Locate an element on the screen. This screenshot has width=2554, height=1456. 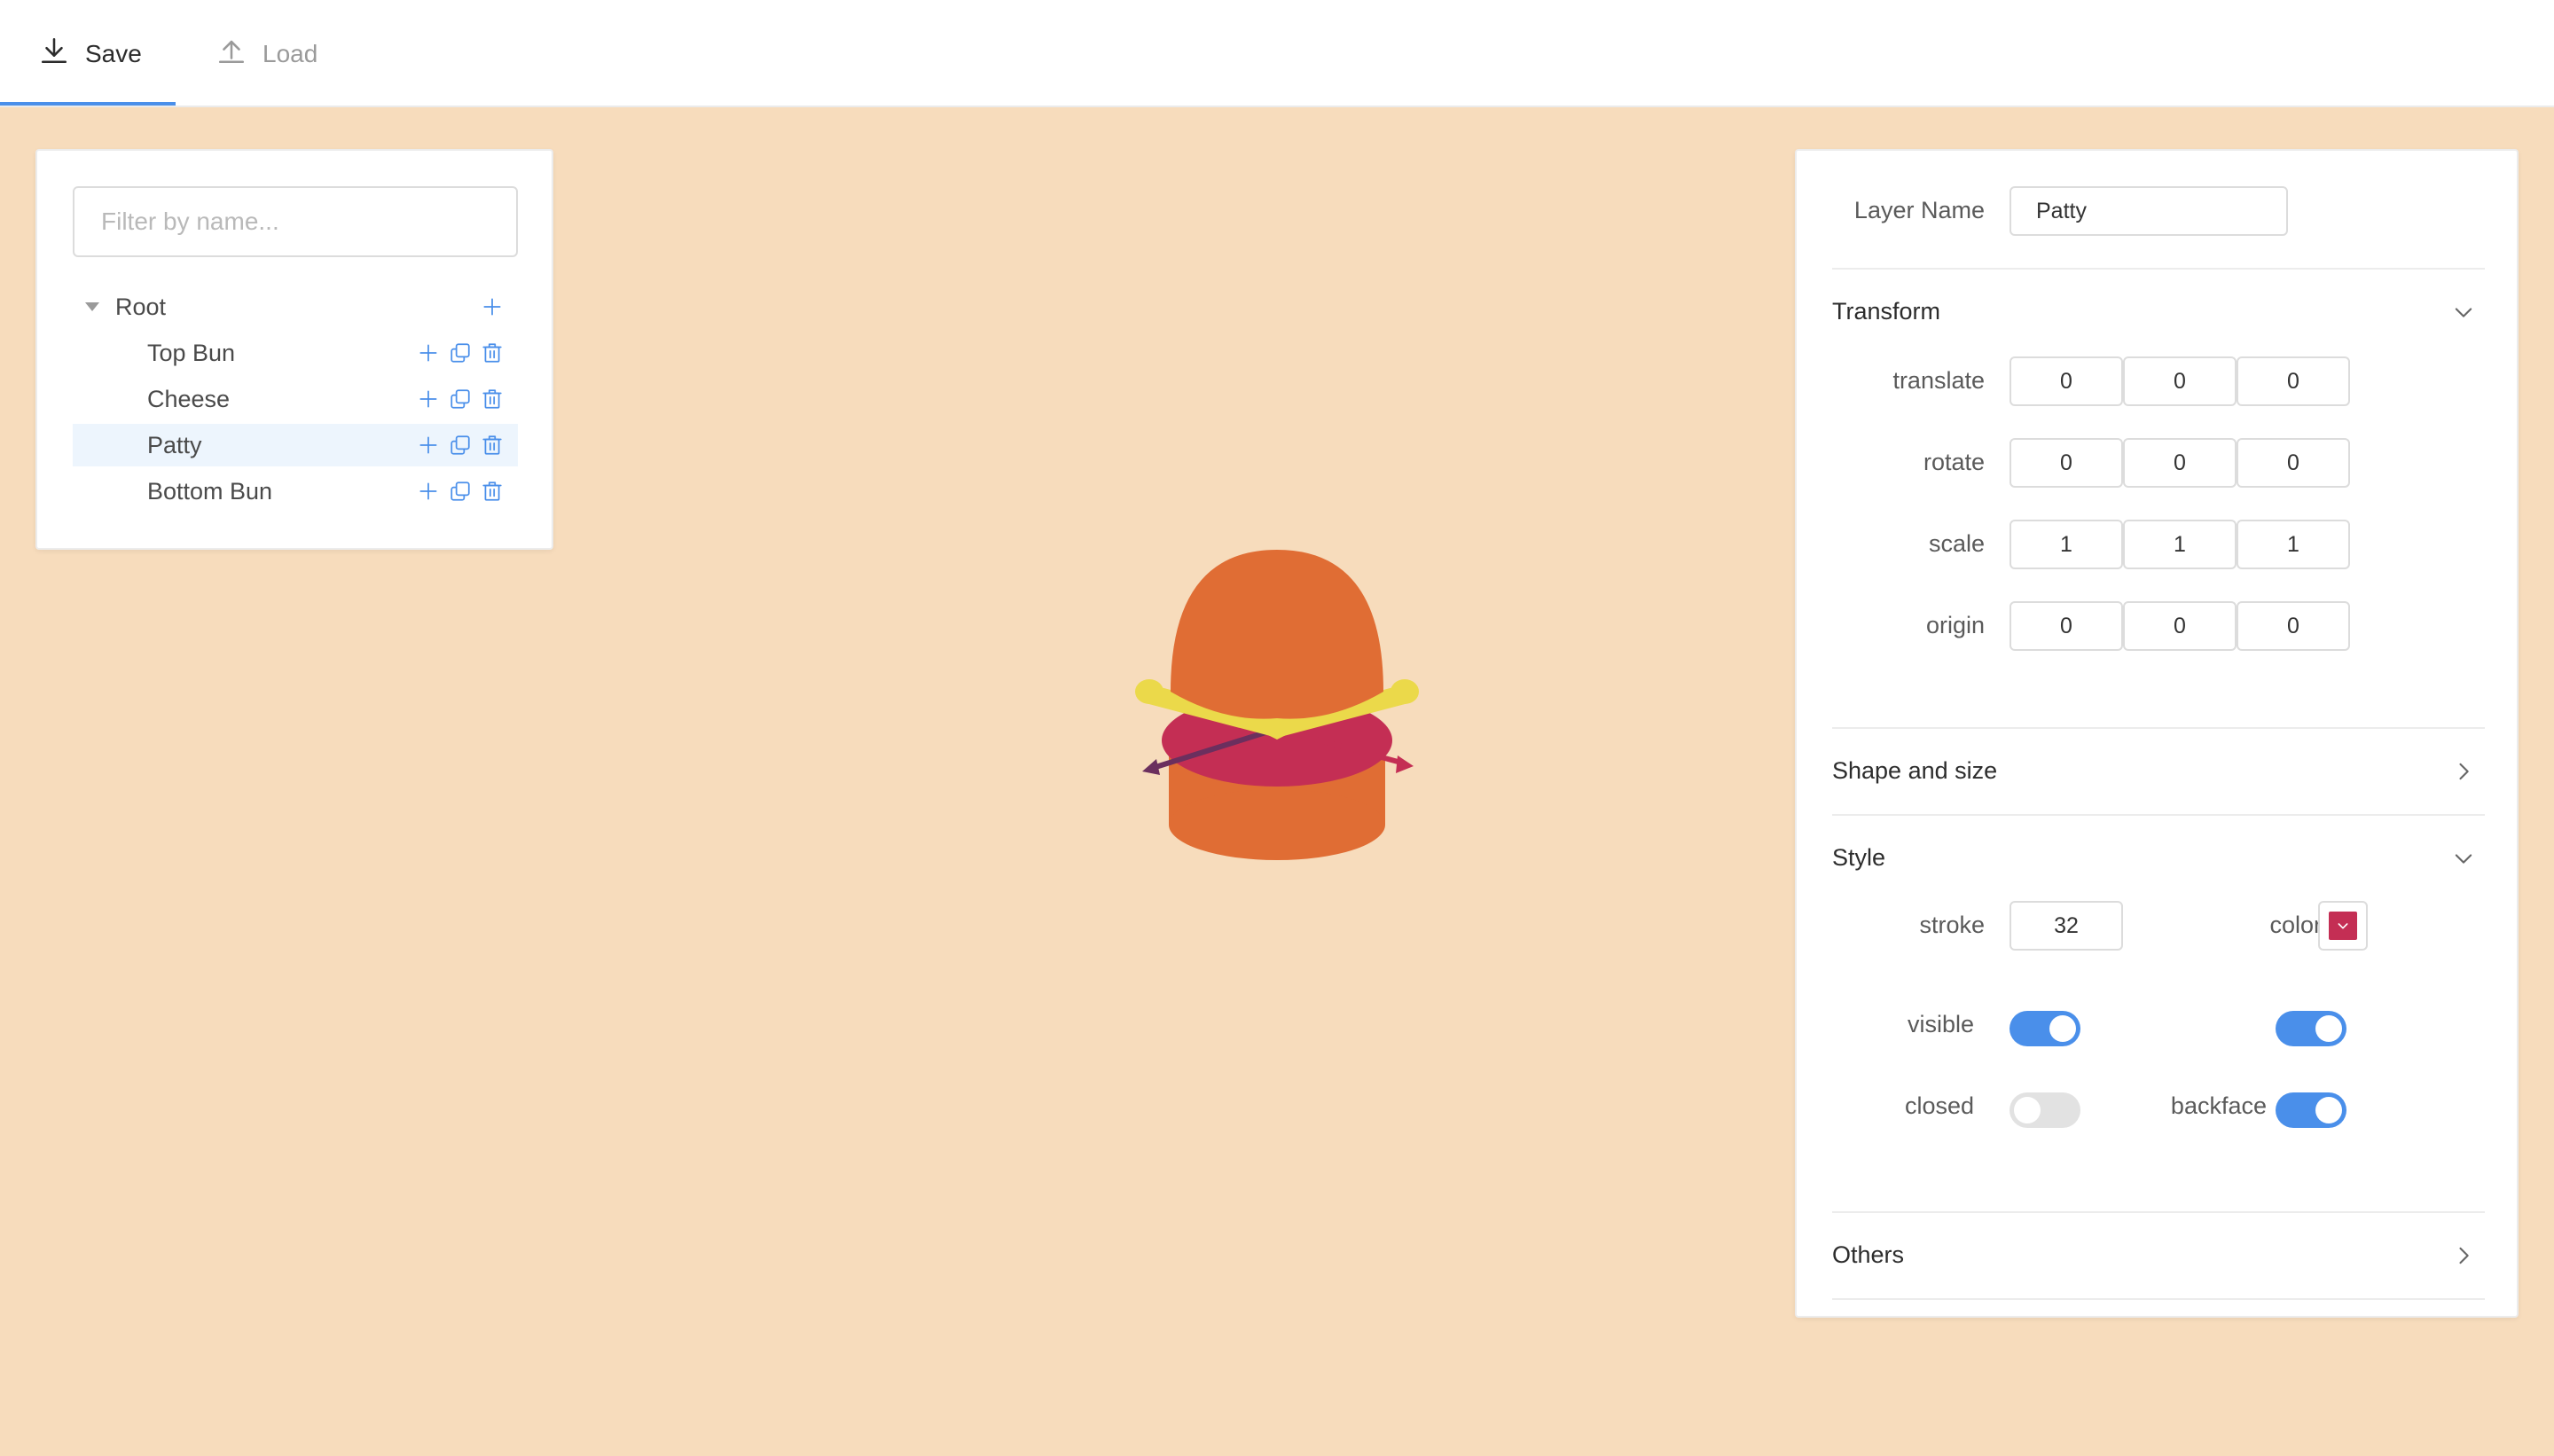
scale-label: scale is located at coordinates (1956, 543).